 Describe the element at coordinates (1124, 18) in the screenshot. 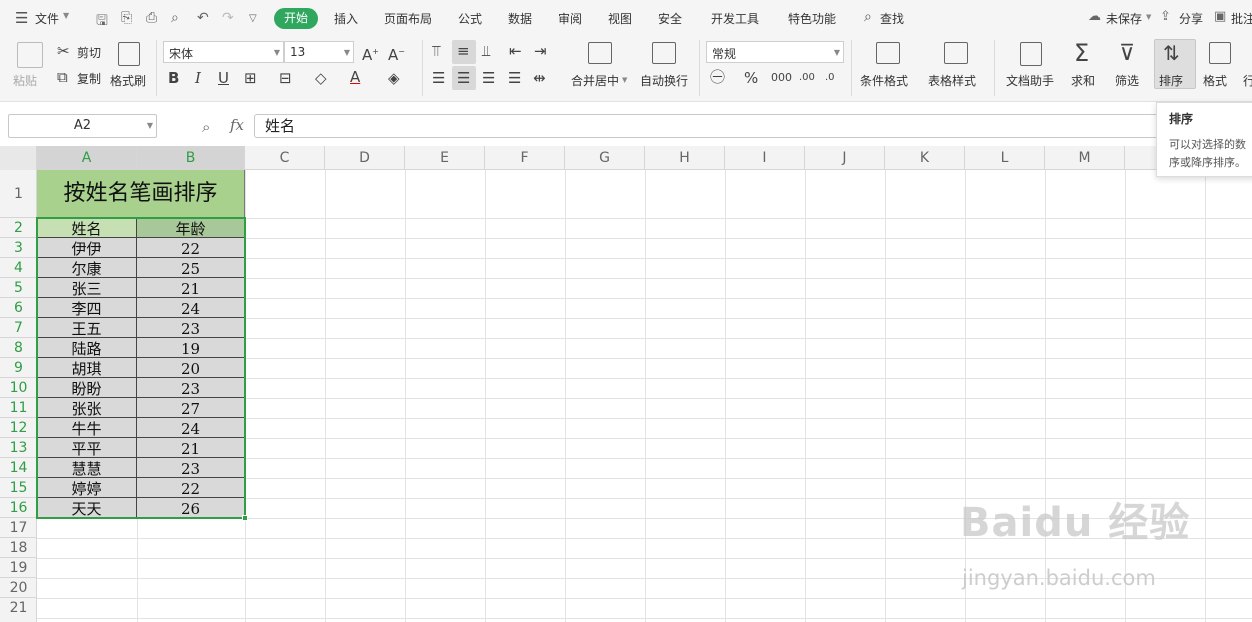

I see `unsaved-status: 未保存` at that location.